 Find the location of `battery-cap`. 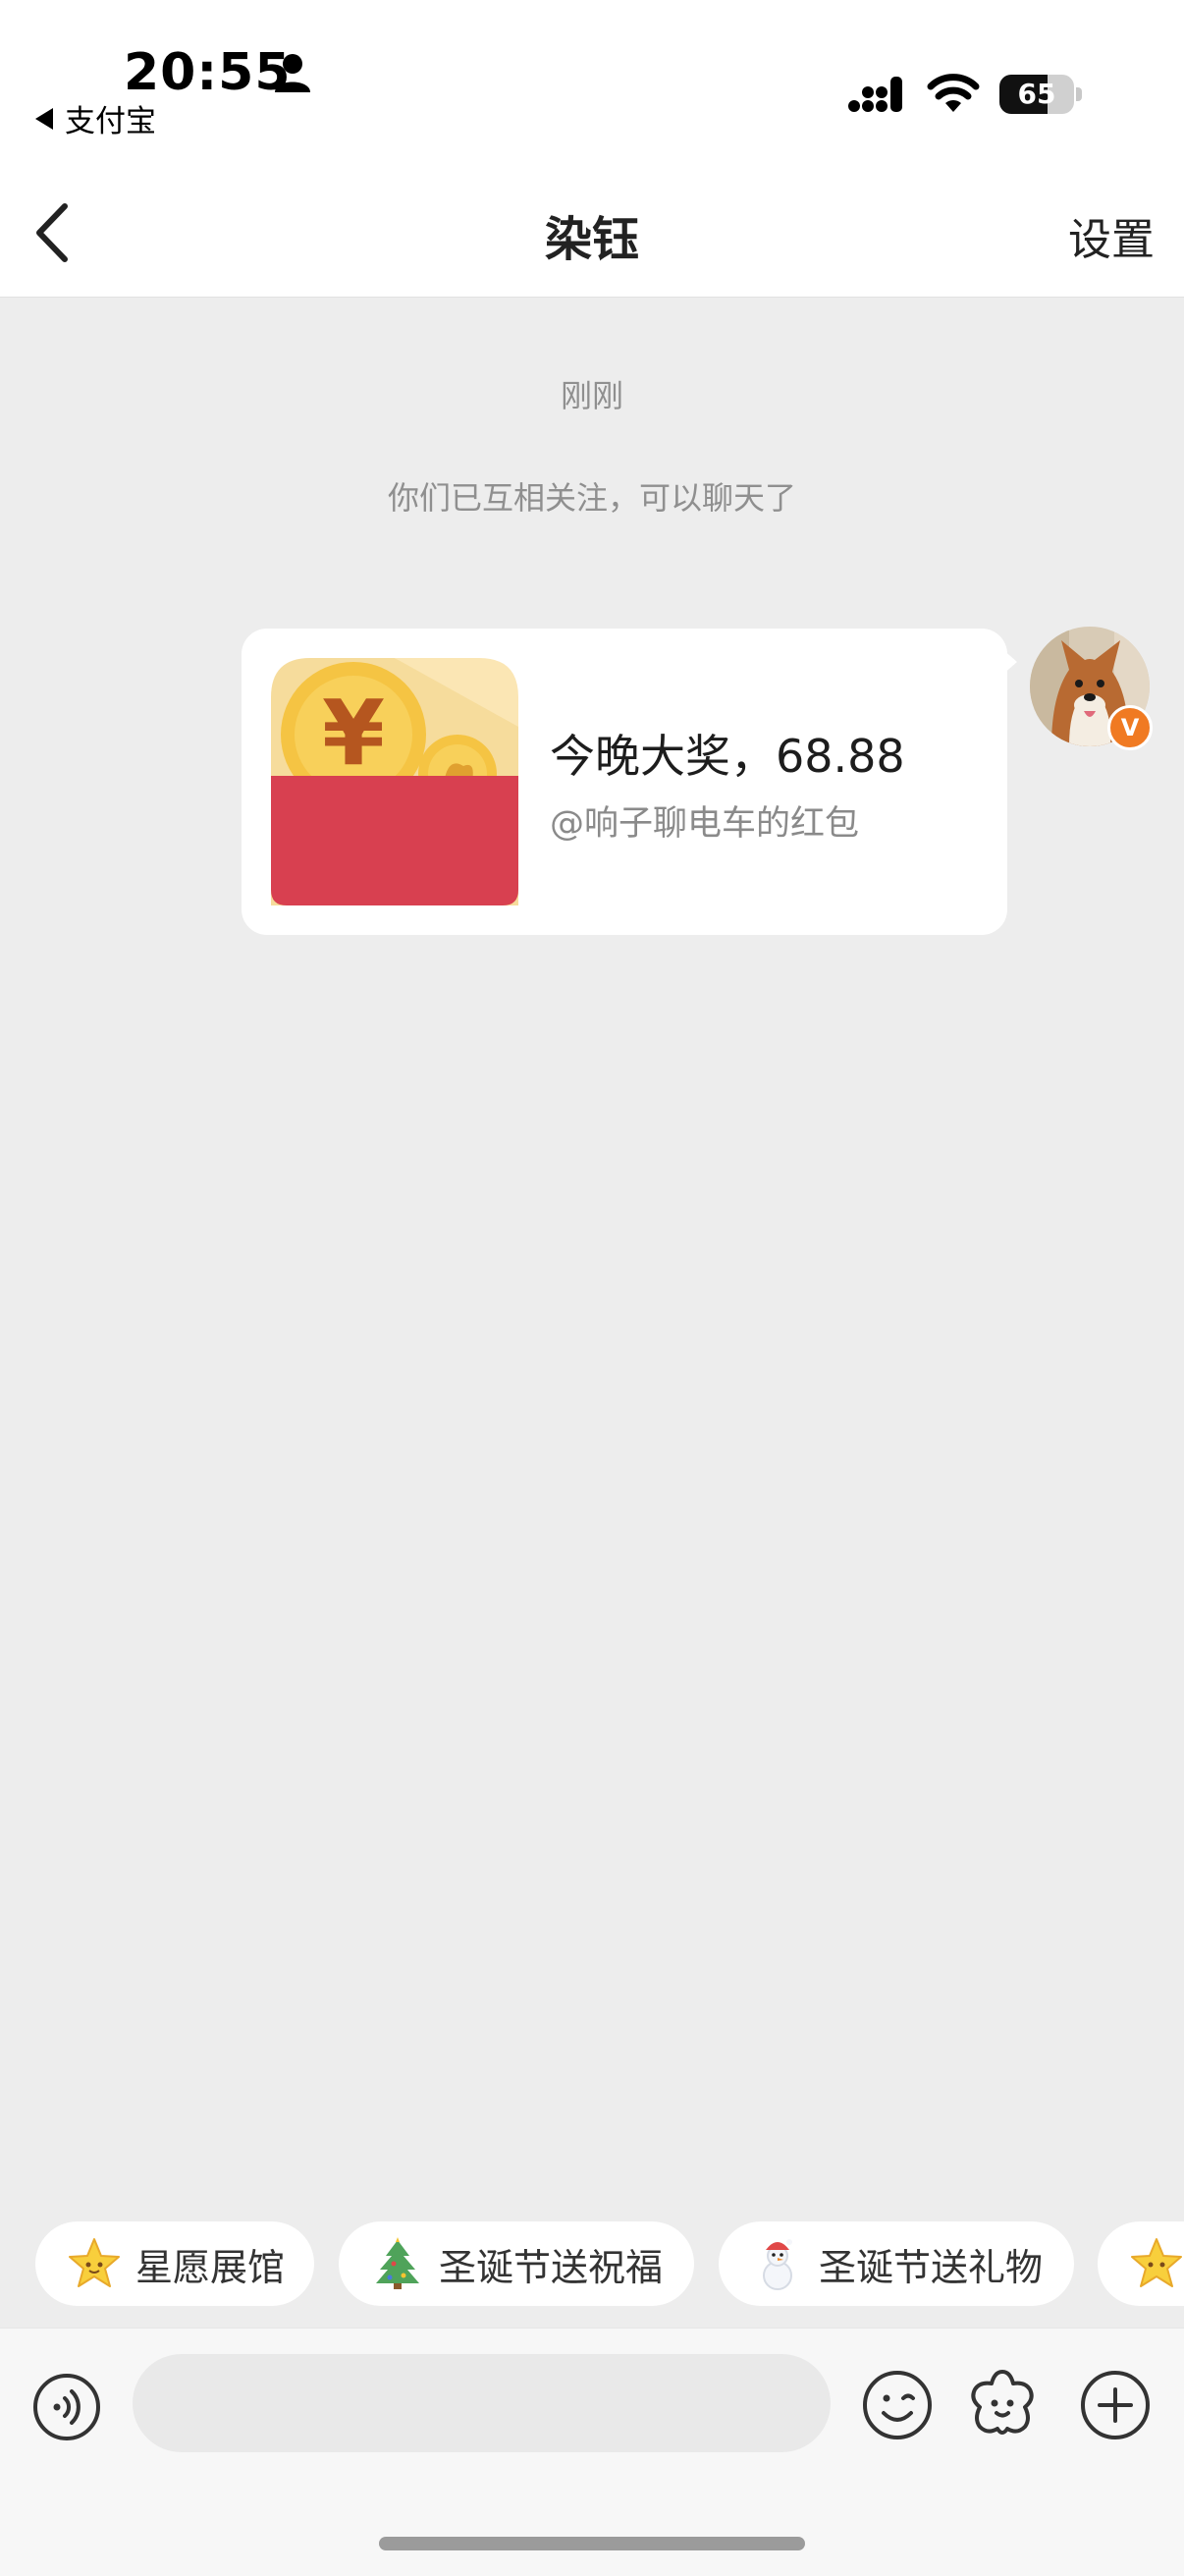

battery-cap is located at coordinates (1079, 94).